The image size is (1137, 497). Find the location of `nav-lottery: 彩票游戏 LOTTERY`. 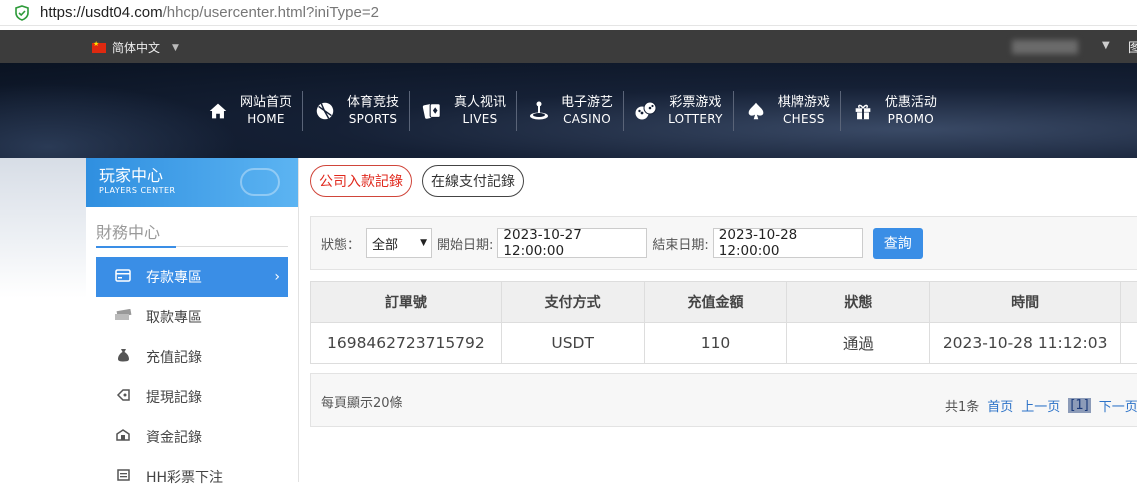

nav-lottery: 彩票游戏 LOTTERY is located at coordinates (679, 110).